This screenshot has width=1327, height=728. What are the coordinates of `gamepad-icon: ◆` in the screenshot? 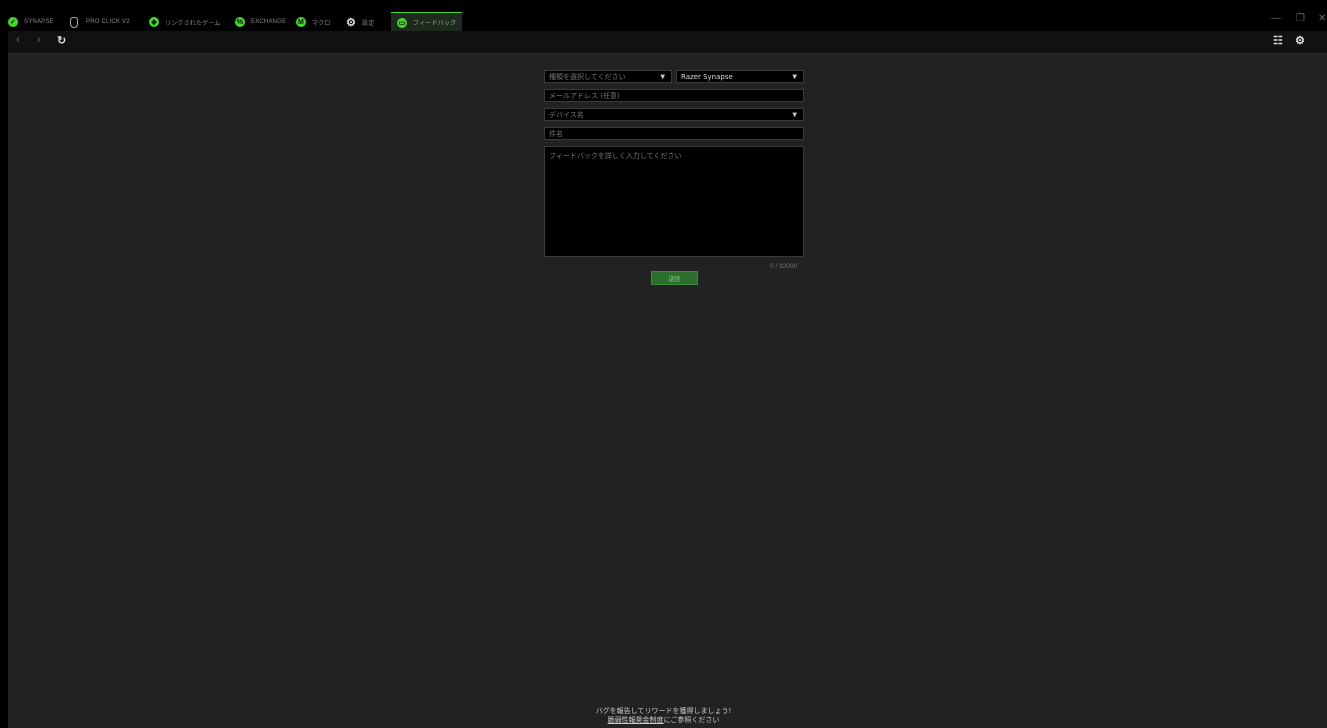 It's located at (154, 22).